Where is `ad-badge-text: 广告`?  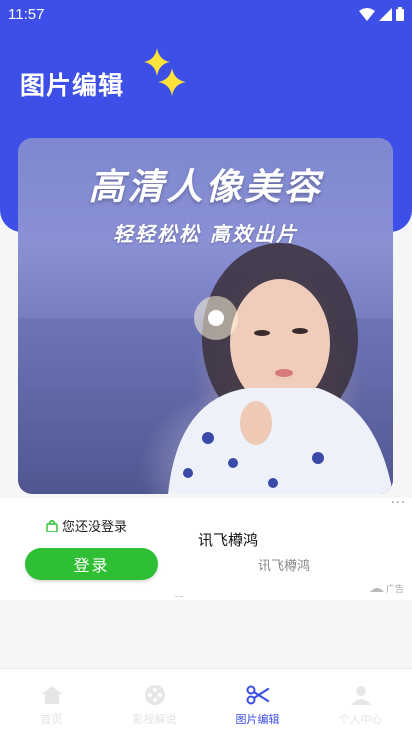 ad-badge-text: 广告 is located at coordinates (394, 590).